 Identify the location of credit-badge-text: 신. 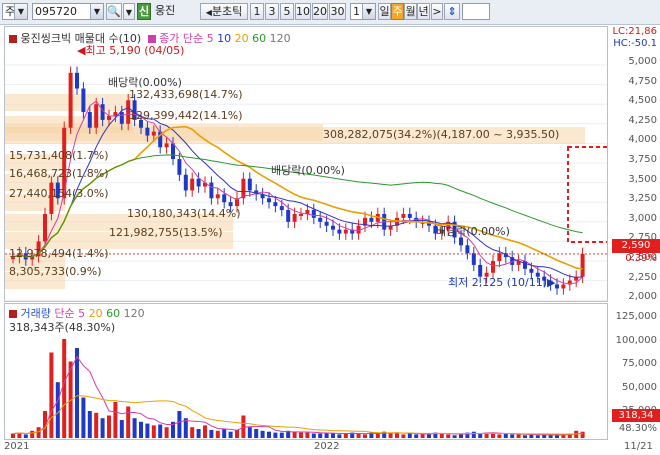
(144, 11).